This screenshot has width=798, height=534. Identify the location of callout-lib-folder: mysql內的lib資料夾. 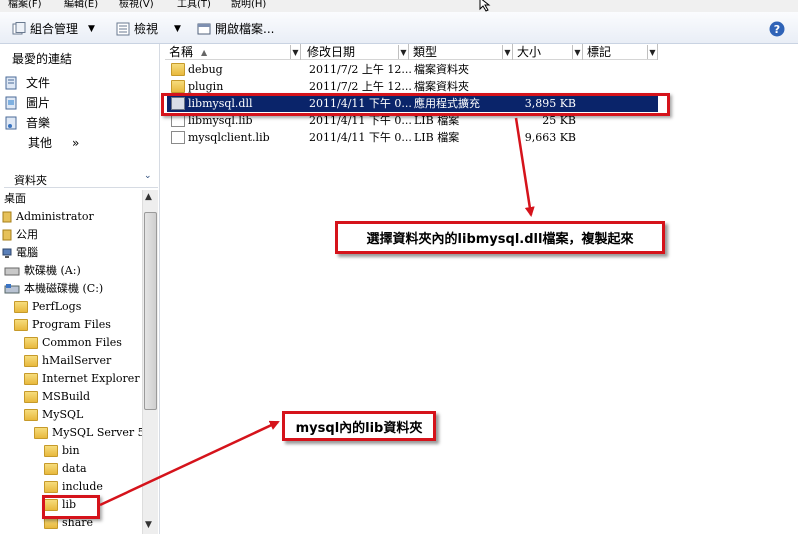
(359, 426).